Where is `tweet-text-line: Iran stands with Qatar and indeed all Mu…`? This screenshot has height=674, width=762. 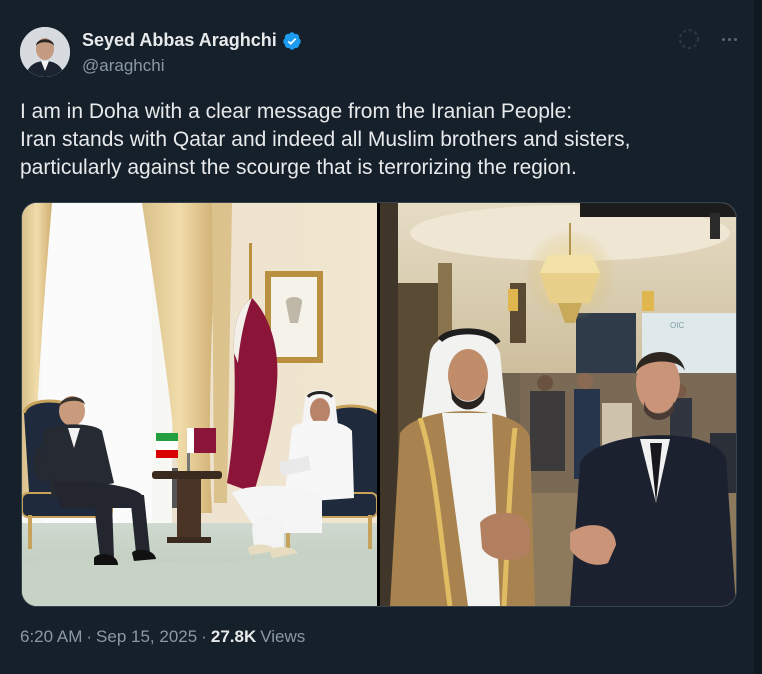 tweet-text-line: Iran stands with Qatar and indeed all Mu… is located at coordinates (325, 139).